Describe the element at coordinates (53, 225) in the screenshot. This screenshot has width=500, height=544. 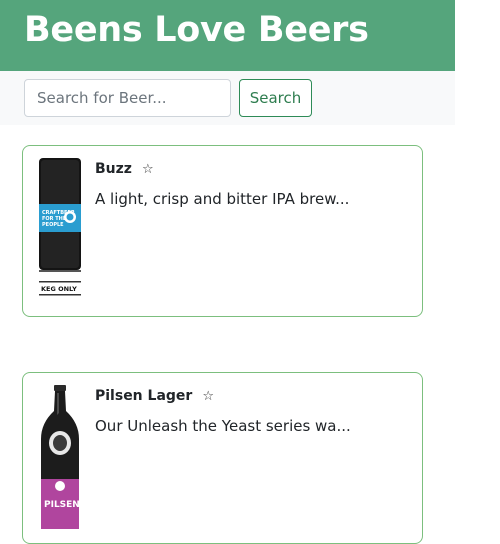
I see `svg-text: PEOPLE` at that location.